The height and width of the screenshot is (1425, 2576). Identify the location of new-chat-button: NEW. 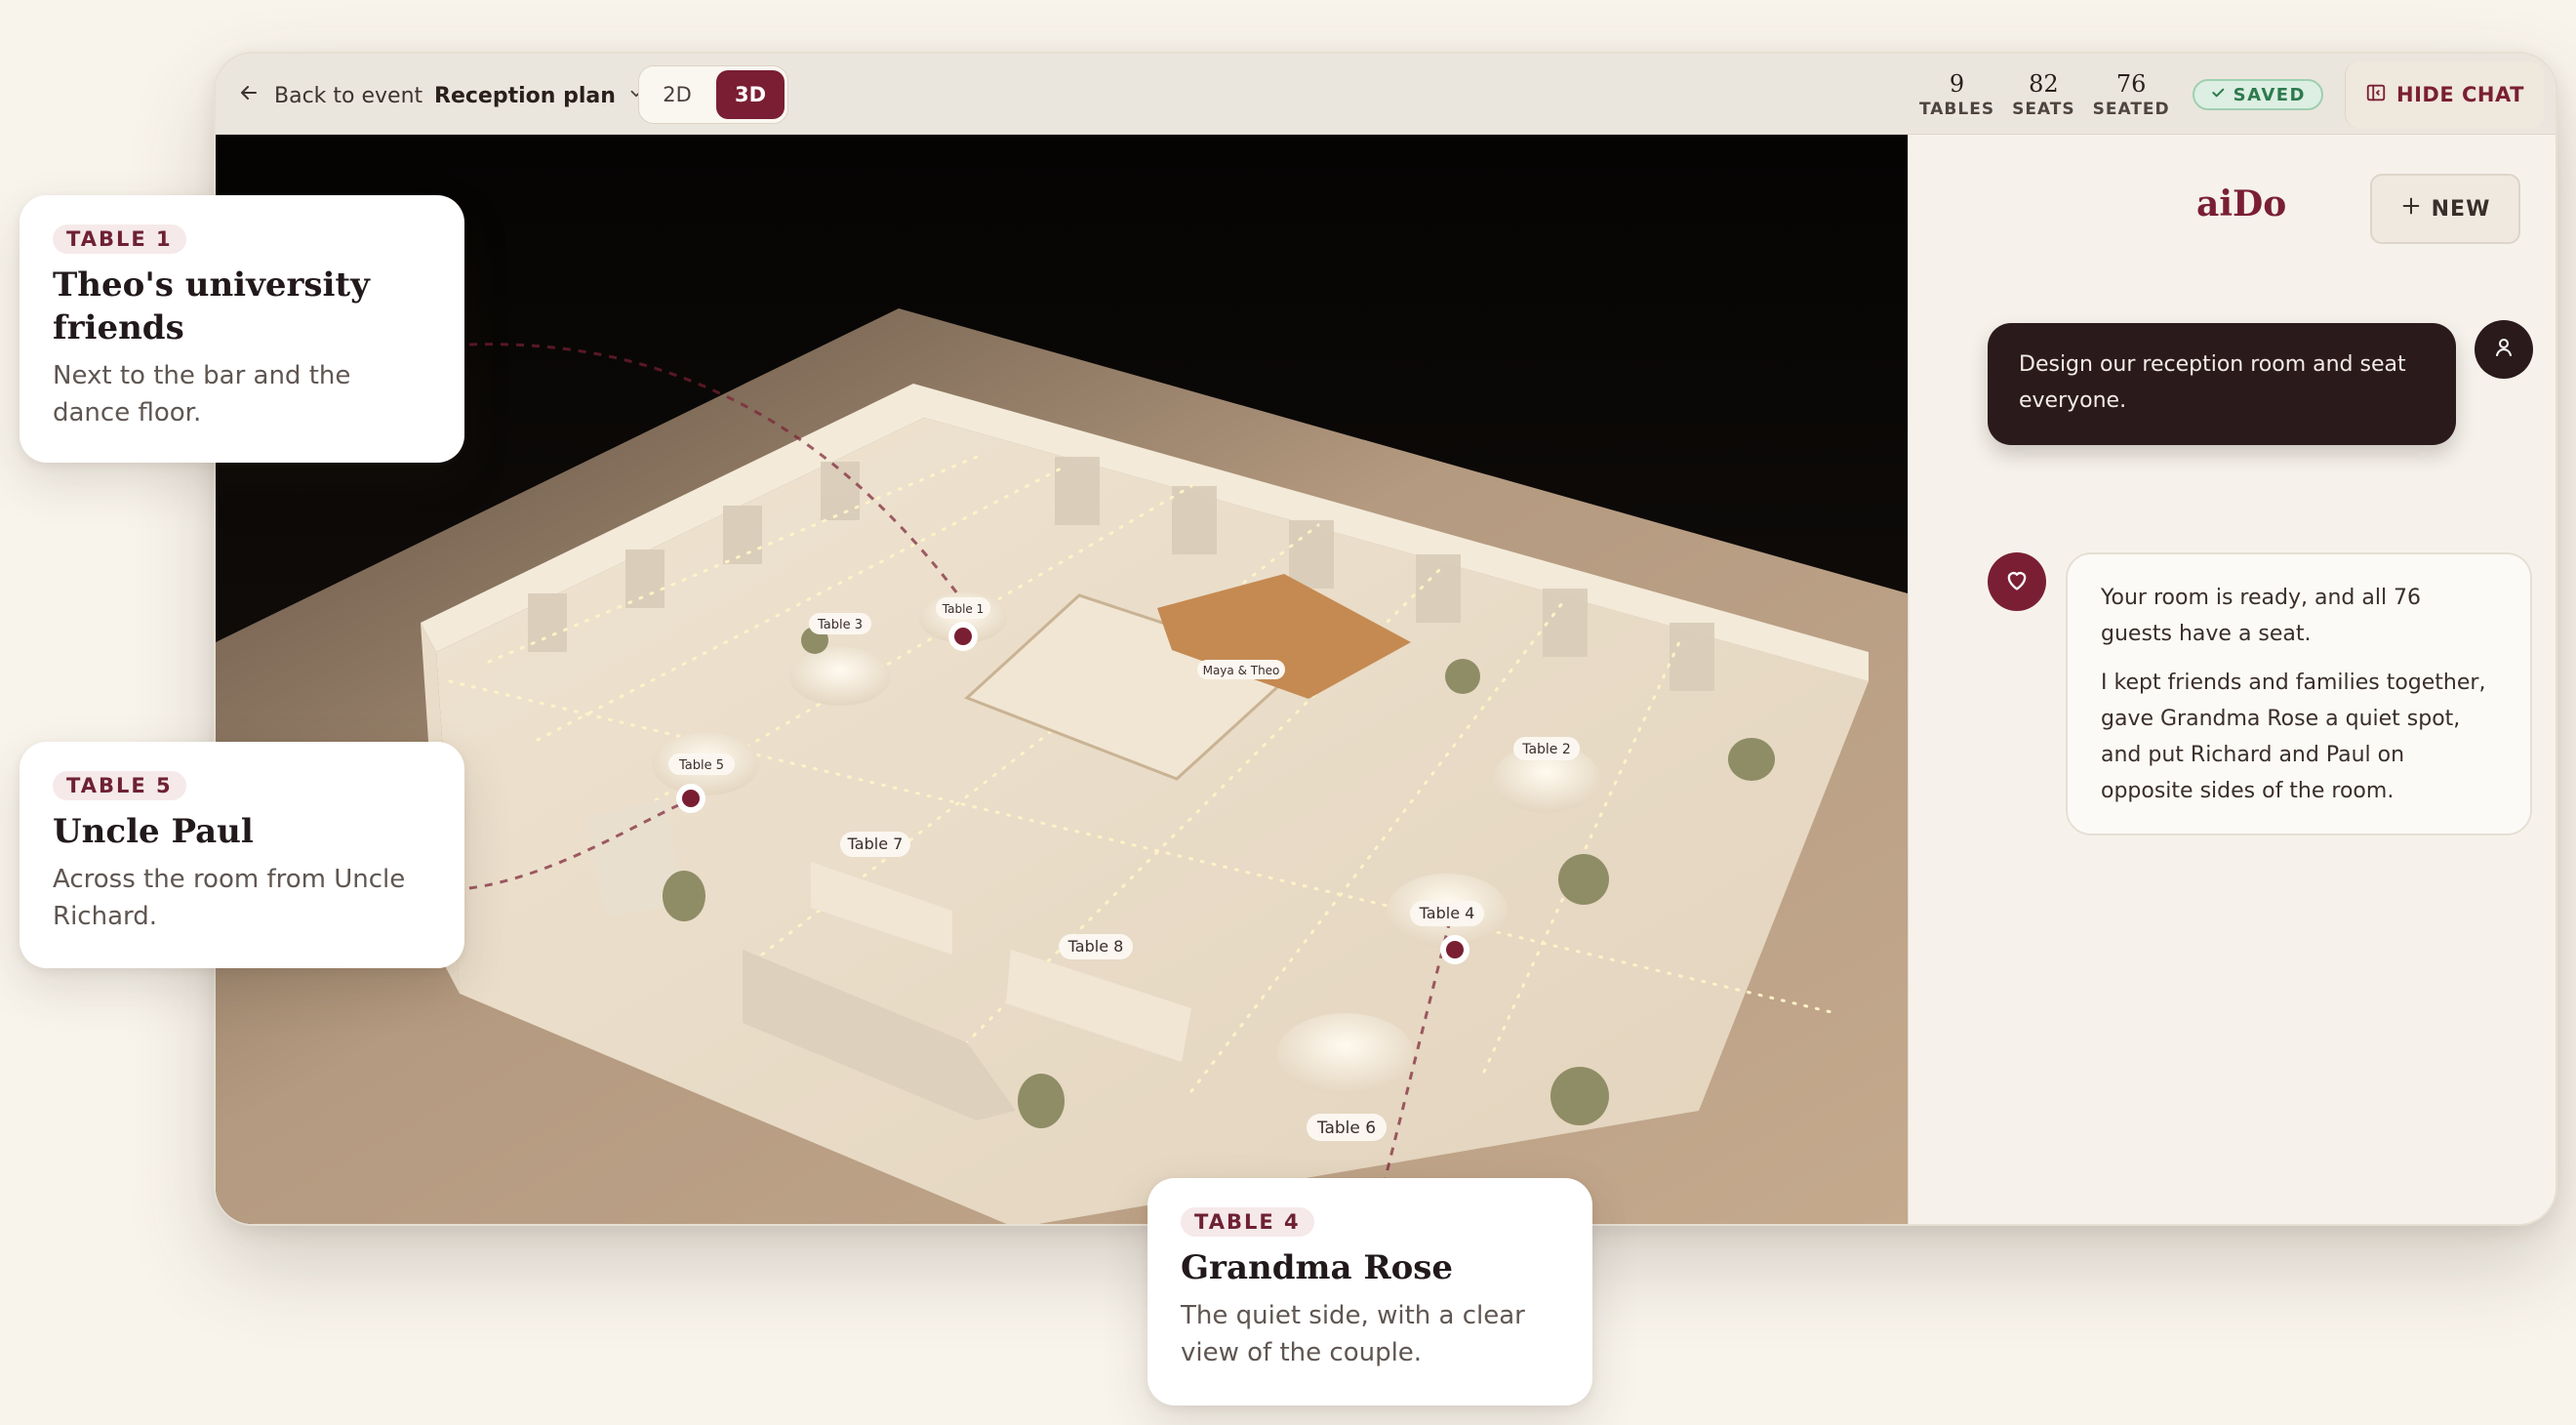
(2445, 209).